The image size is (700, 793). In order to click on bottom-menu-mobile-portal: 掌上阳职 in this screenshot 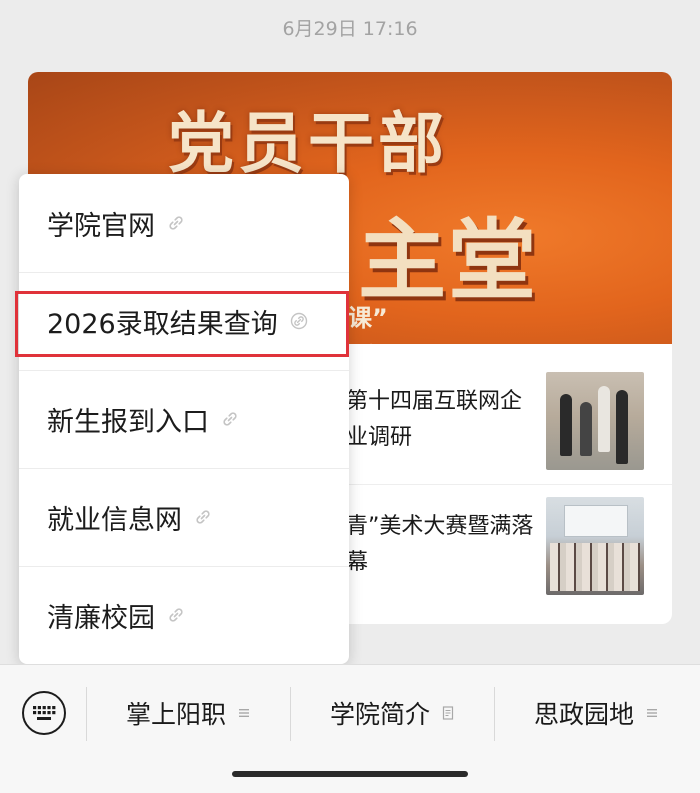, I will do `click(188, 713)`.